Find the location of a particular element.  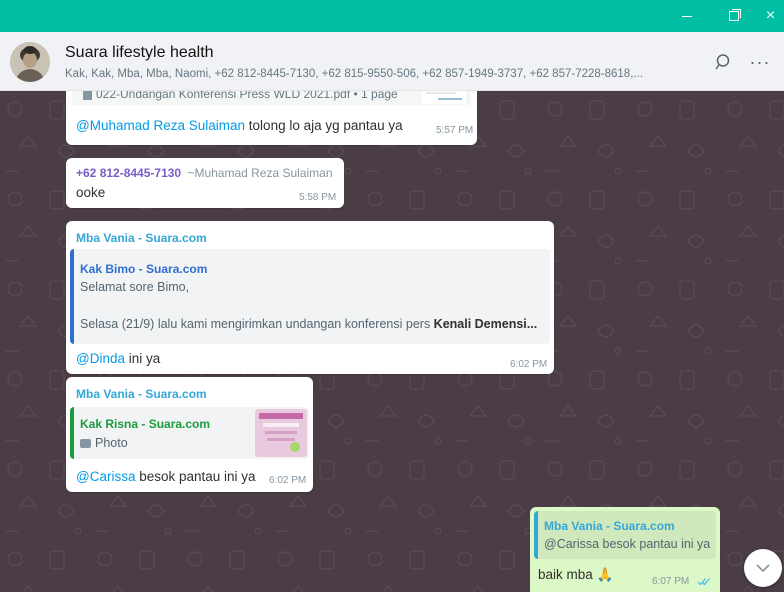

group-name: Suara lifestyle health is located at coordinates (139, 53).